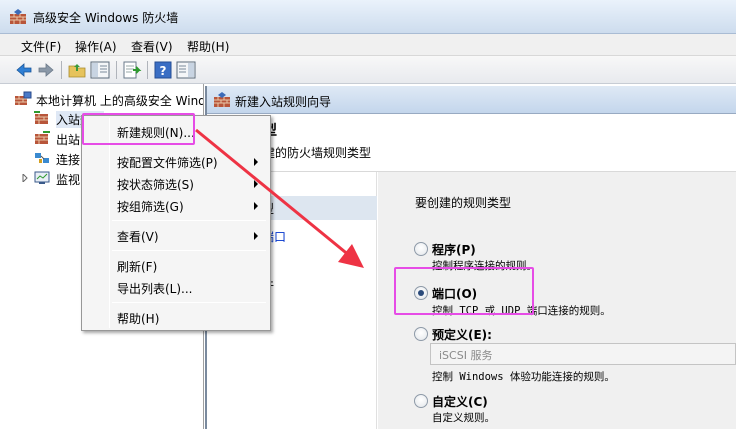 This screenshot has height=429, width=736. Describe the element at coordinates (368, 45) in the screenshot. I see `menu-bar: 文件(F) 操作(A) 查看(V) 帮助(H)` at that location.